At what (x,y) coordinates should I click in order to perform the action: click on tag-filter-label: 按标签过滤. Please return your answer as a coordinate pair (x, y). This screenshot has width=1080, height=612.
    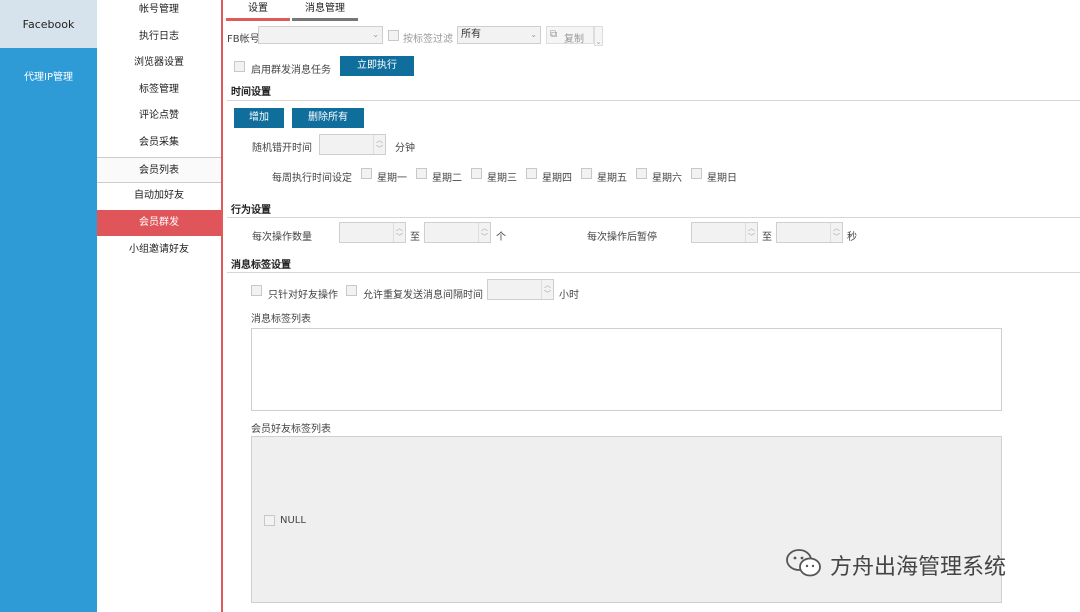
    Looking at the image, I should click on (428, 39).